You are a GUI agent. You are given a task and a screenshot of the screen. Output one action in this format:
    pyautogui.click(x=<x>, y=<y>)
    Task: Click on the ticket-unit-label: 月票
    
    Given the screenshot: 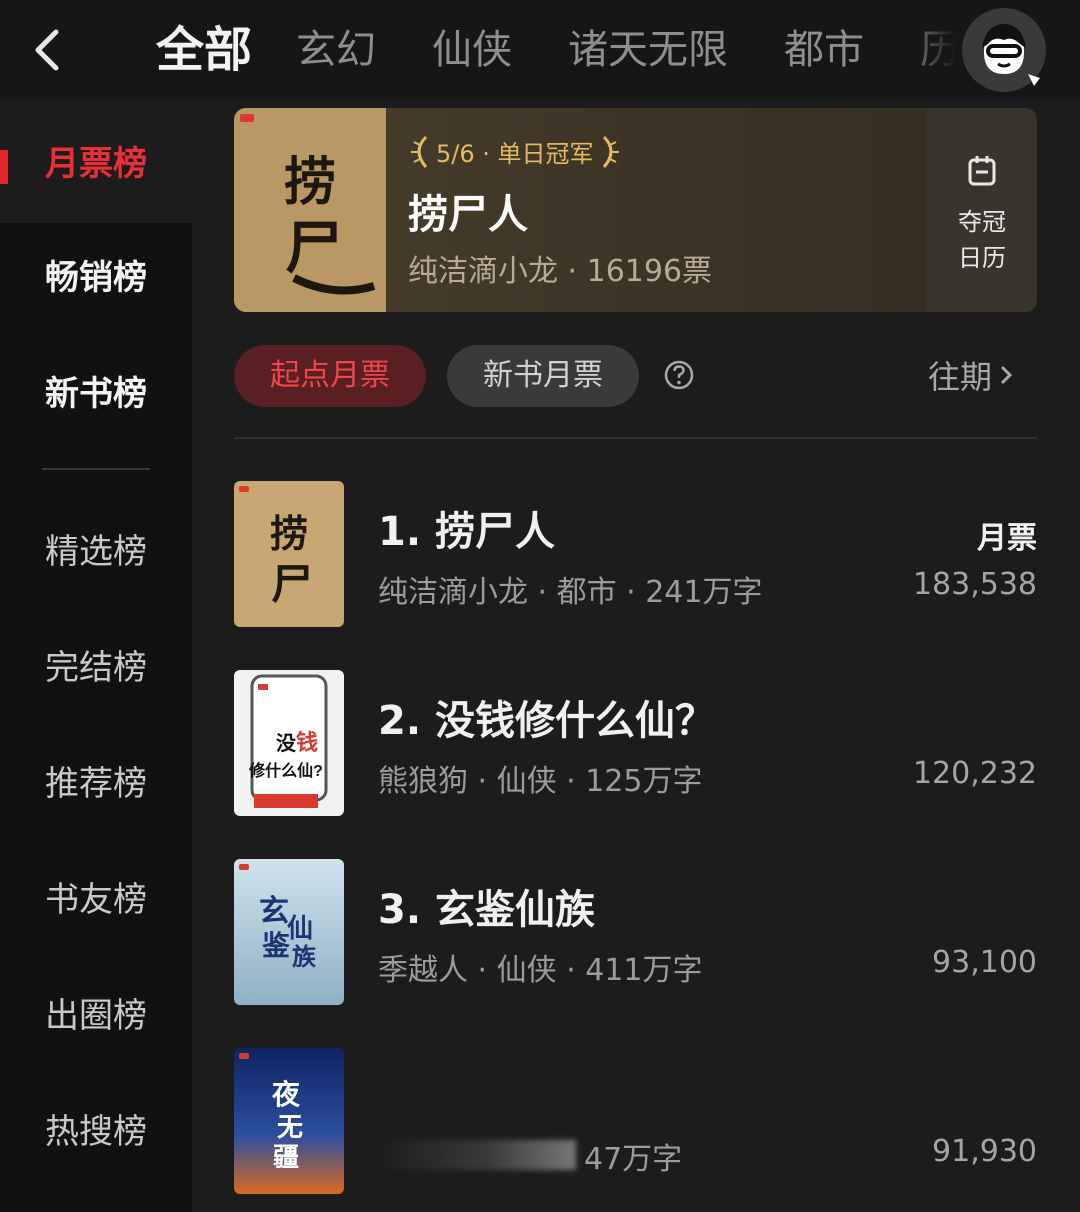 What is the action you would take?
    pyautogui.click(x=1007, y=538)
    